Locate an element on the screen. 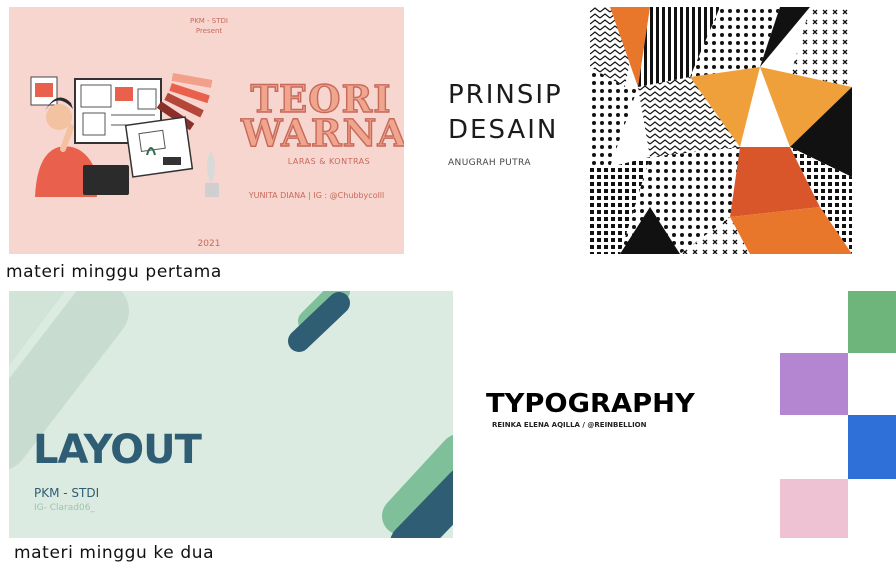 This screenshot has width=896, height=569. geometric-pattern-art is located at coordinates (721, 130).